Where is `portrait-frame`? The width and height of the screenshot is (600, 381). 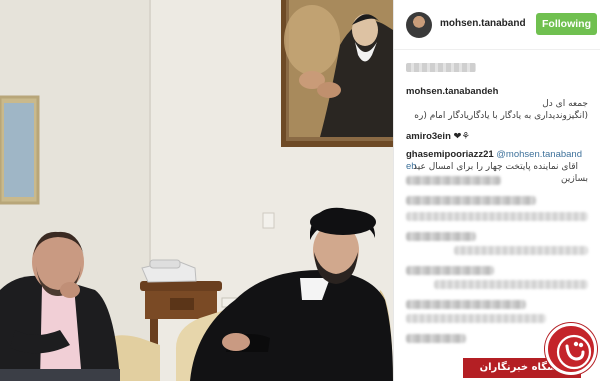
portrait-frame is located at coordinates (337, 73).